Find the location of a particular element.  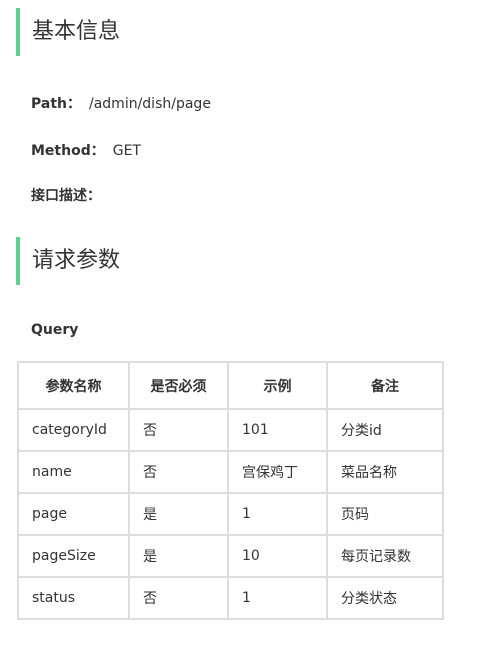

table-cell: 菜品名称 is located at coordinates (385, 472).